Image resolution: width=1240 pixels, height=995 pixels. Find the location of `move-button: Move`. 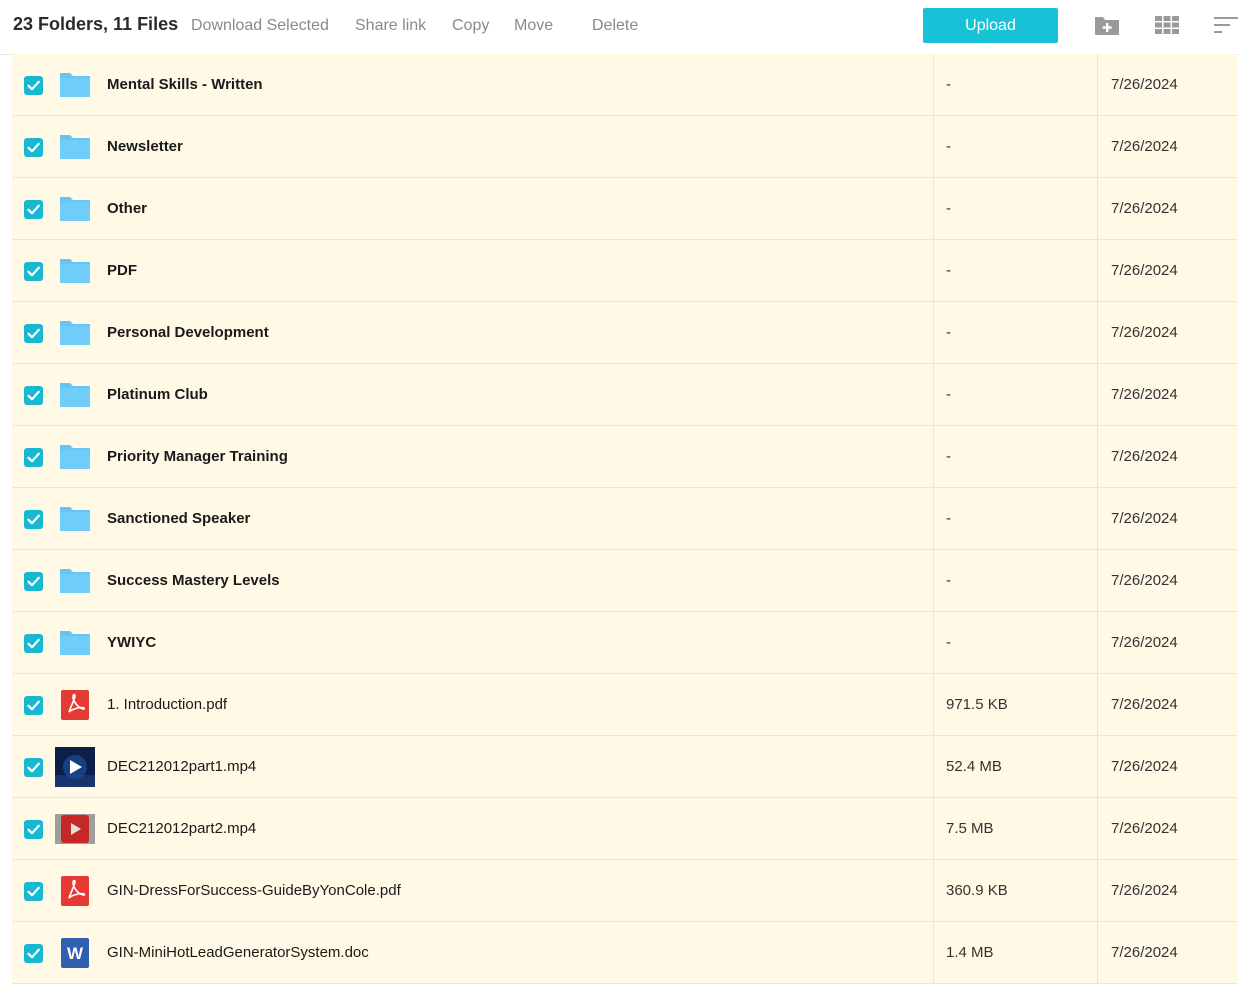

move-button: Move is located at coordinates (533, 26).